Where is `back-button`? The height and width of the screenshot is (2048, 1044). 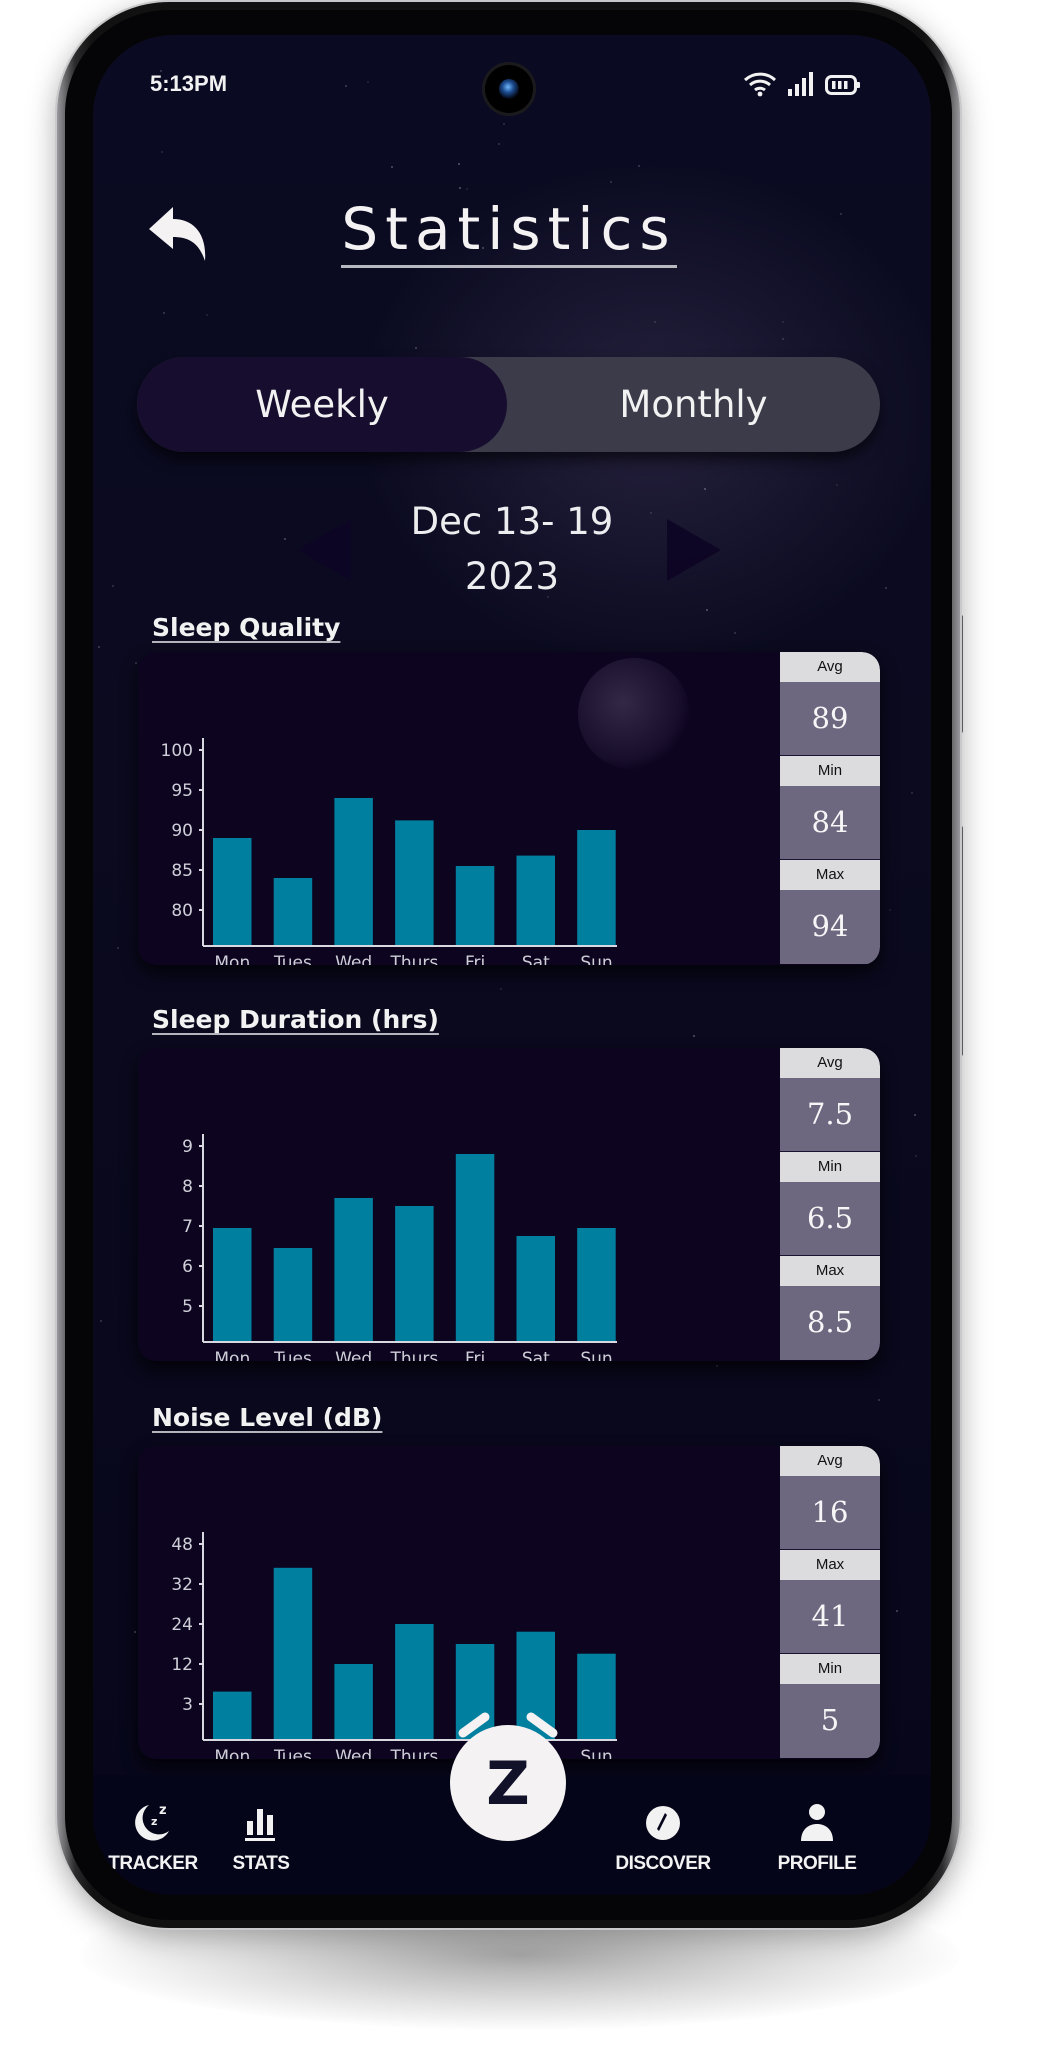 back-button is located at coordinates (178, 235).